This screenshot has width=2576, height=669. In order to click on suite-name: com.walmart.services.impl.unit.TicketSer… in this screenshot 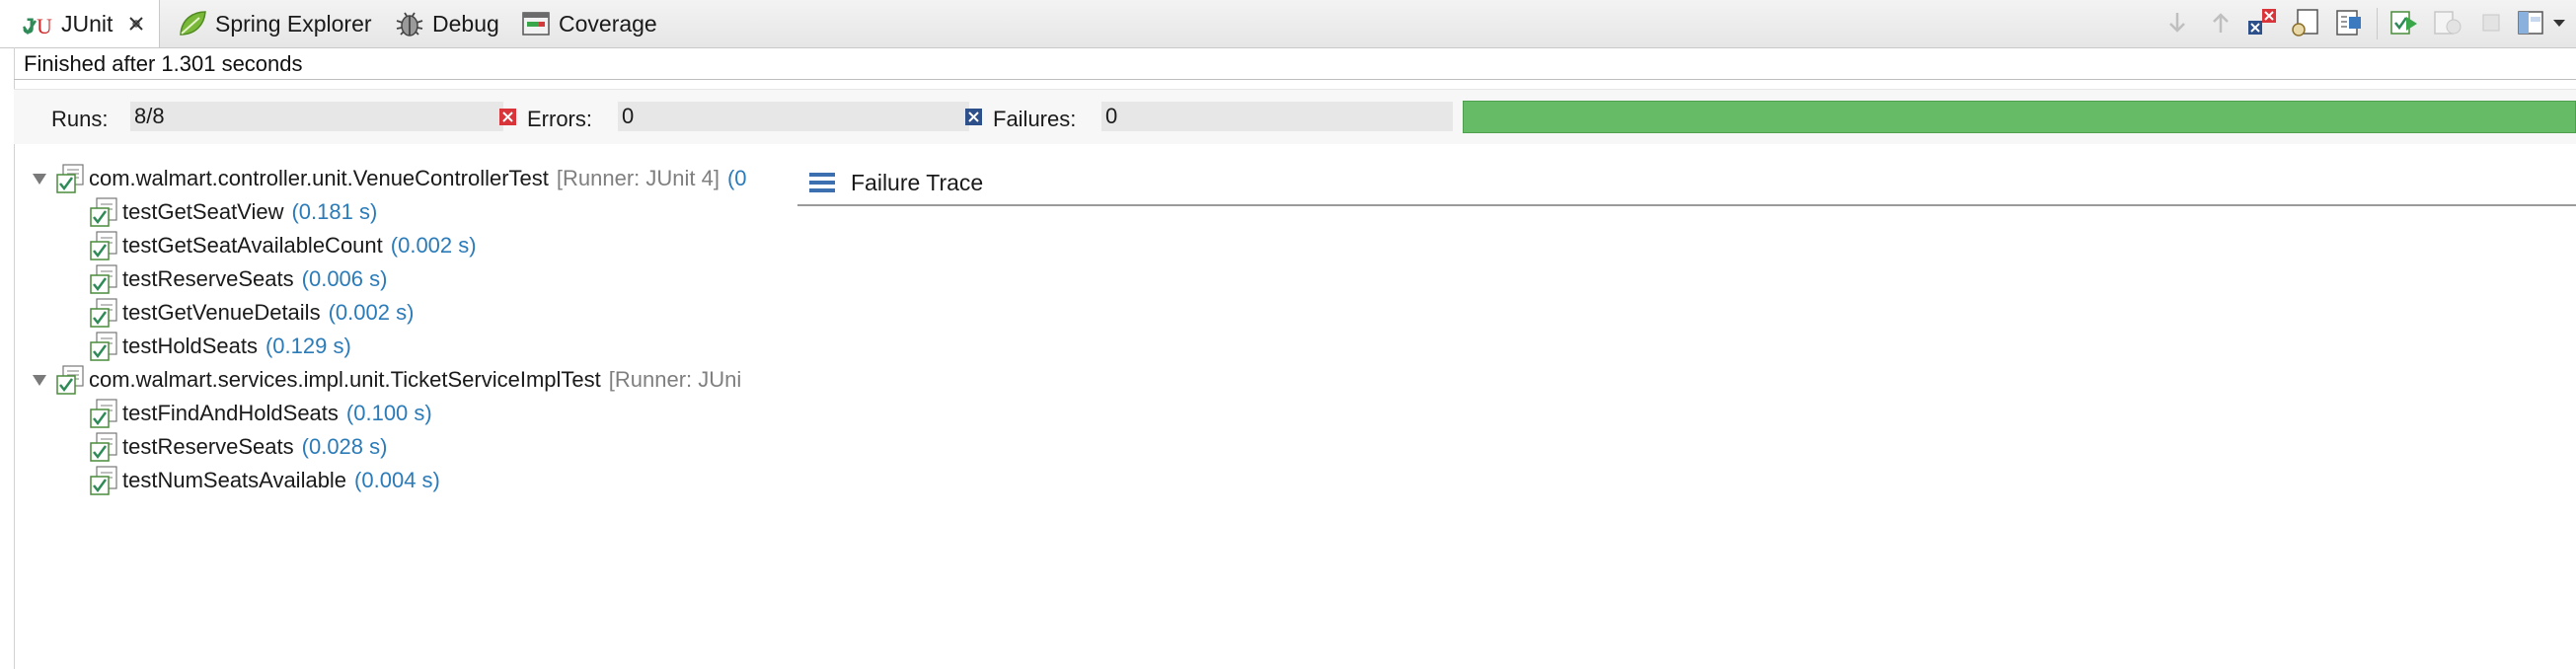, I will do `click(345, 379)`.